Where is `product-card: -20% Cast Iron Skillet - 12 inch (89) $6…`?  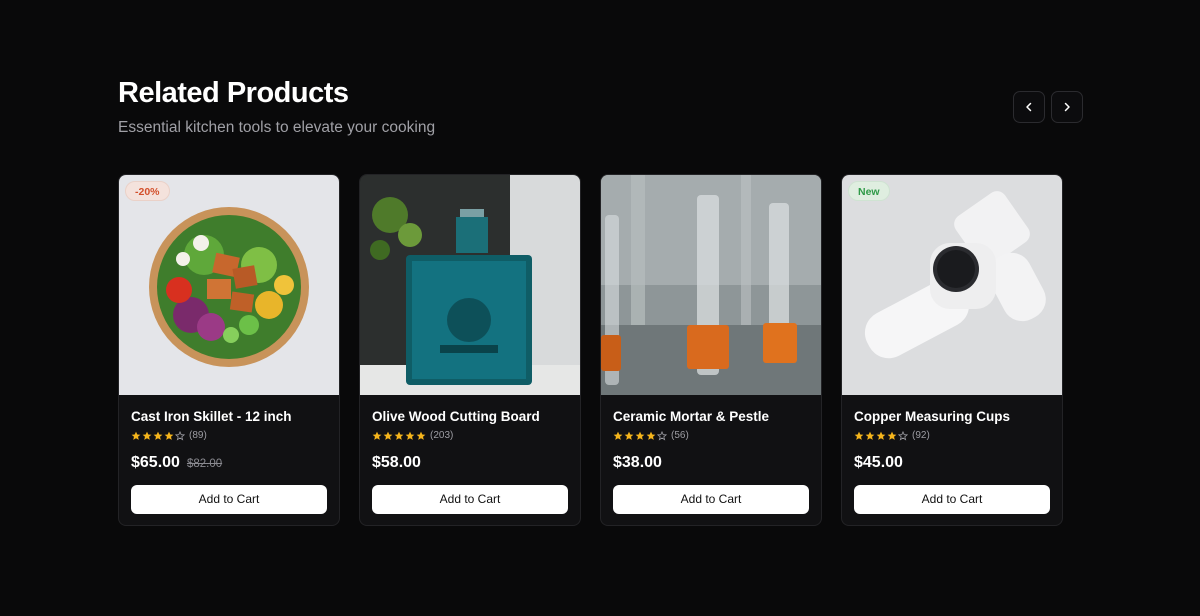 product-card: -20% Cast Iron Skillet - 12 inch (89) $6… is located at coordinates (229, 350).